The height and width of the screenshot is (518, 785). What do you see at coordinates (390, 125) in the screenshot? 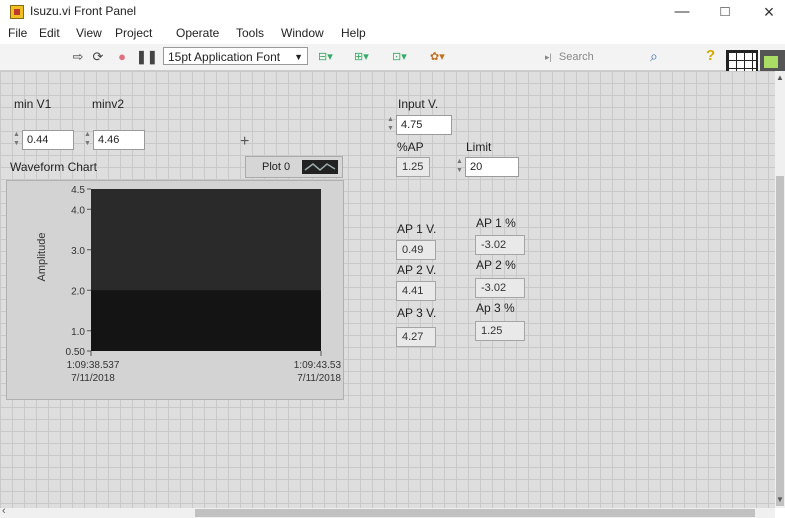
I see `input-v-spinner: ▲ ▼` at bounding box center [390, 125].